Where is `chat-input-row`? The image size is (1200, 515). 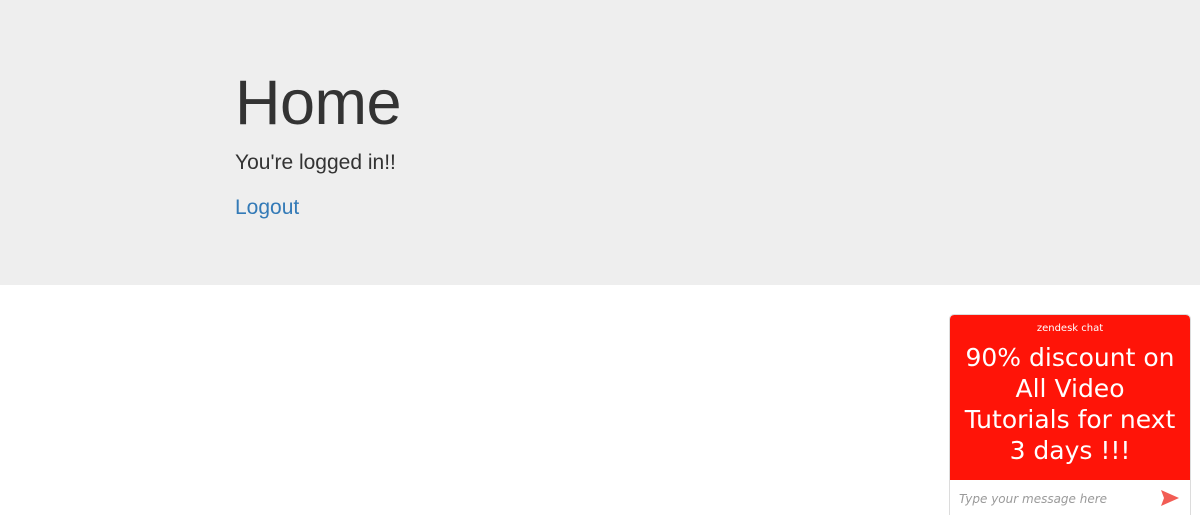
chat-input-row is located at coordinates (1070, 498).